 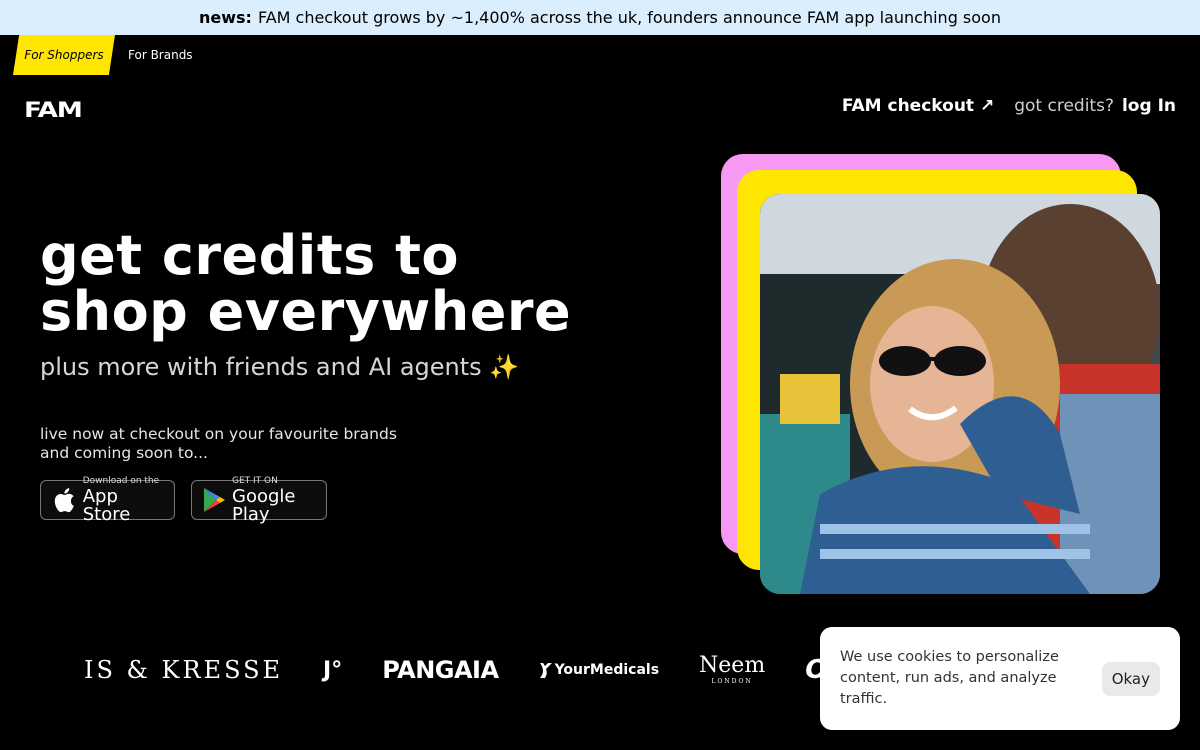 I want to click on cookie-okay-button: Okay, so click(x=1130, y=678).